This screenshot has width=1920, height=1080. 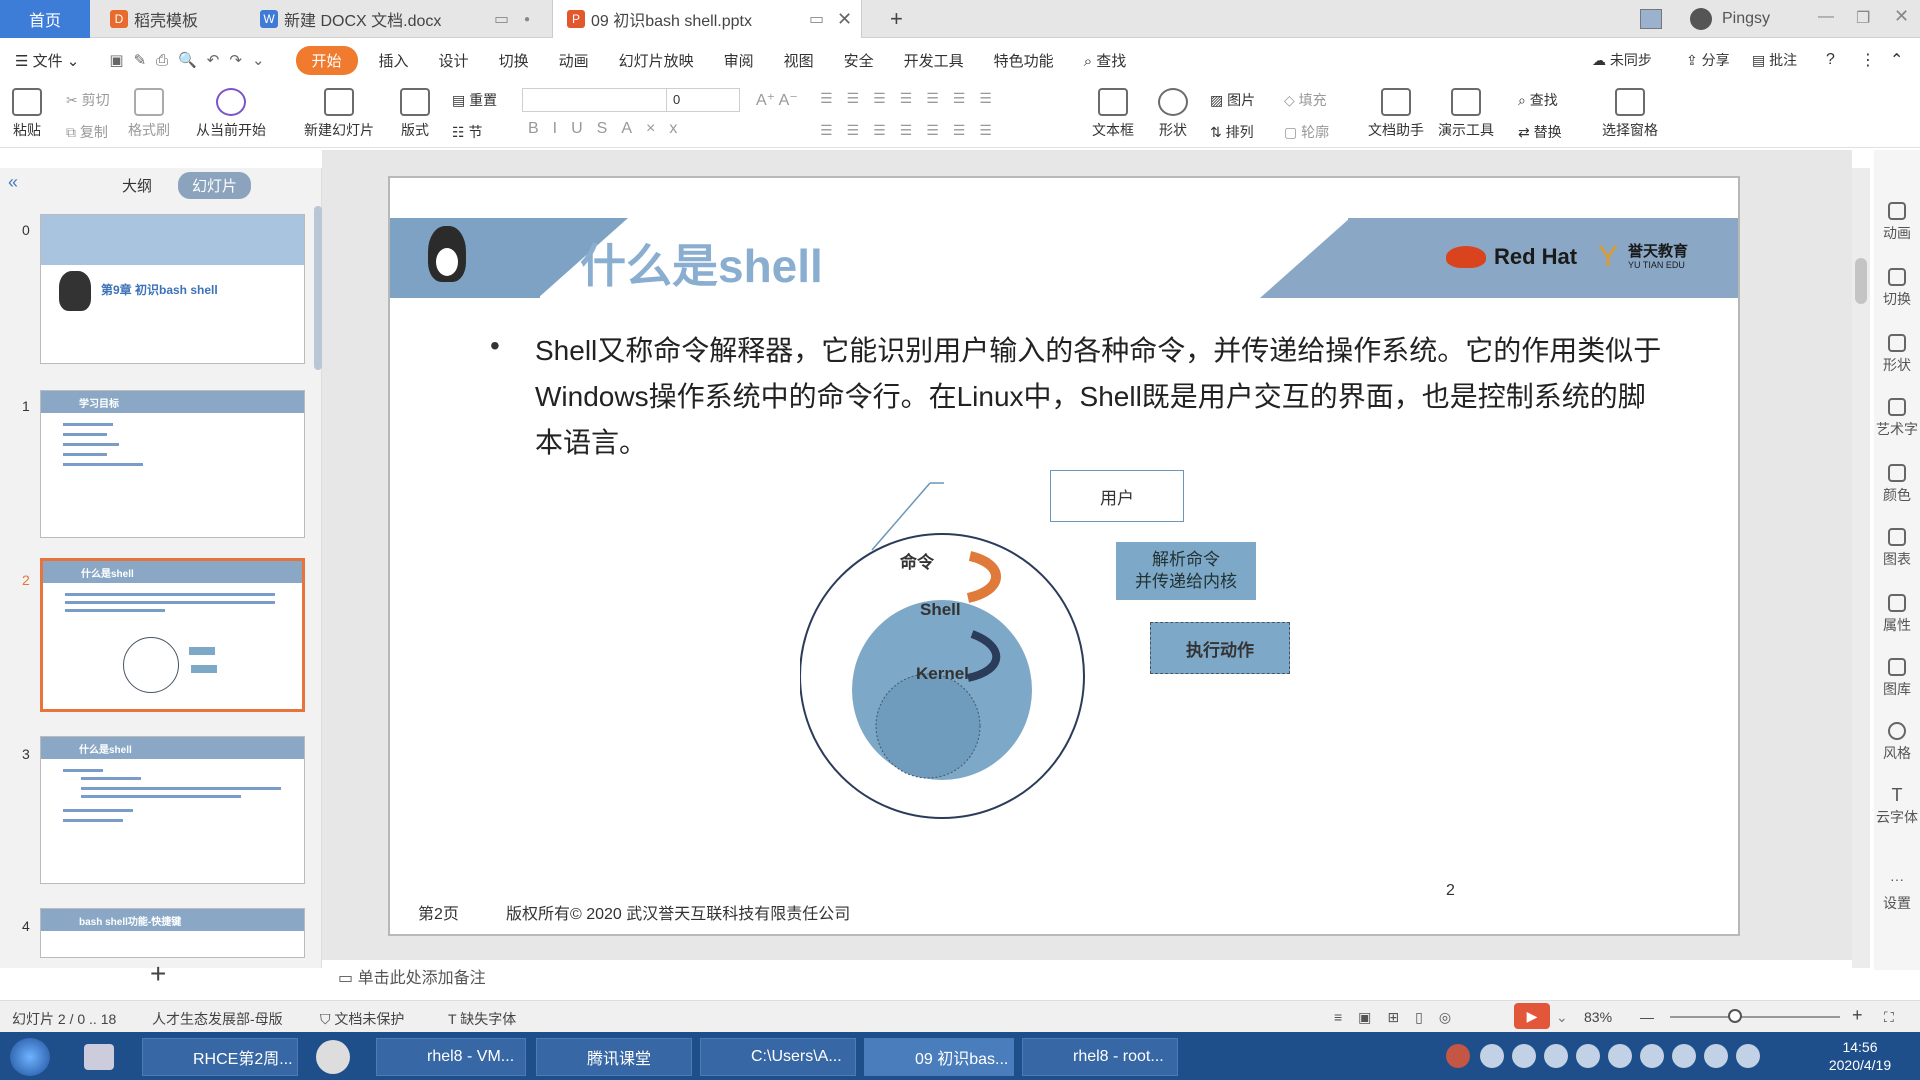 What do you see at coordinates (913, 98) in the screenshot?
I see `list-indent-icons: ☰☰☰☰☰☰☰` at bounding box center [913, 98].